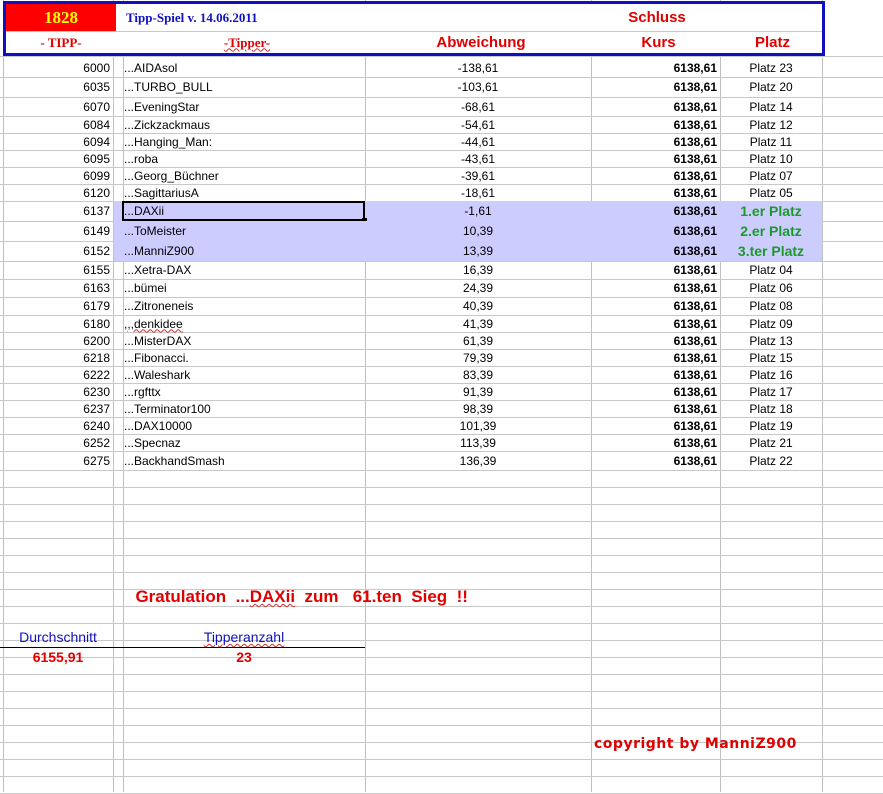 The image size is (883, 794). Describe the element at coordinates (771, 357) in the screenshot. I see `platz-cell: Platz 15` at that location.